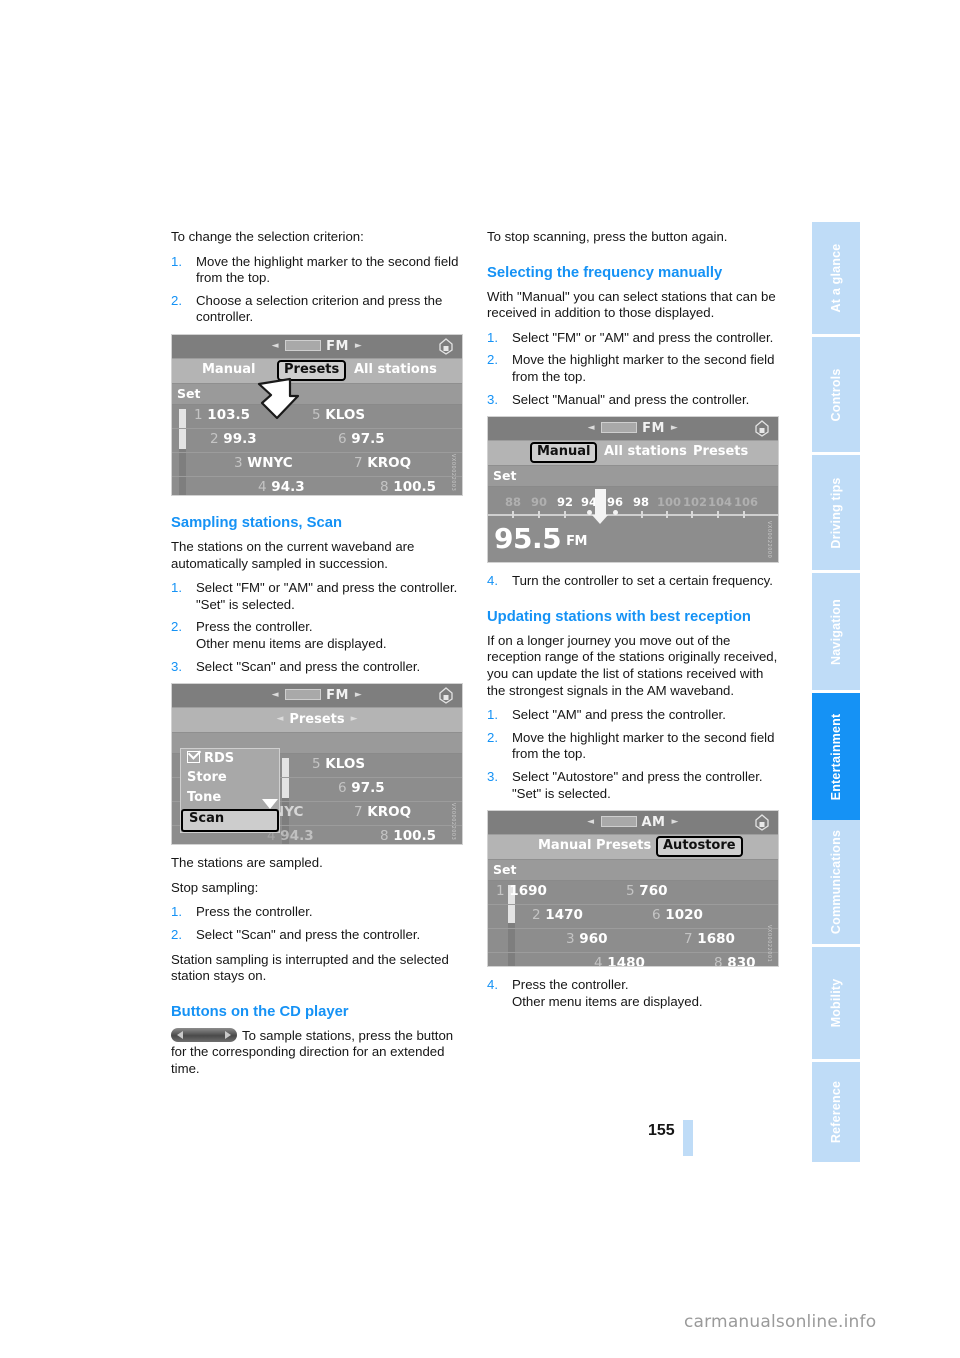 This screenshot has width=960, height=1358. What do you see at coordinates (317, 486) in the screenshot?
I see `table-row: 4 94.3 8 100.5` at bounding box center [317, 486].